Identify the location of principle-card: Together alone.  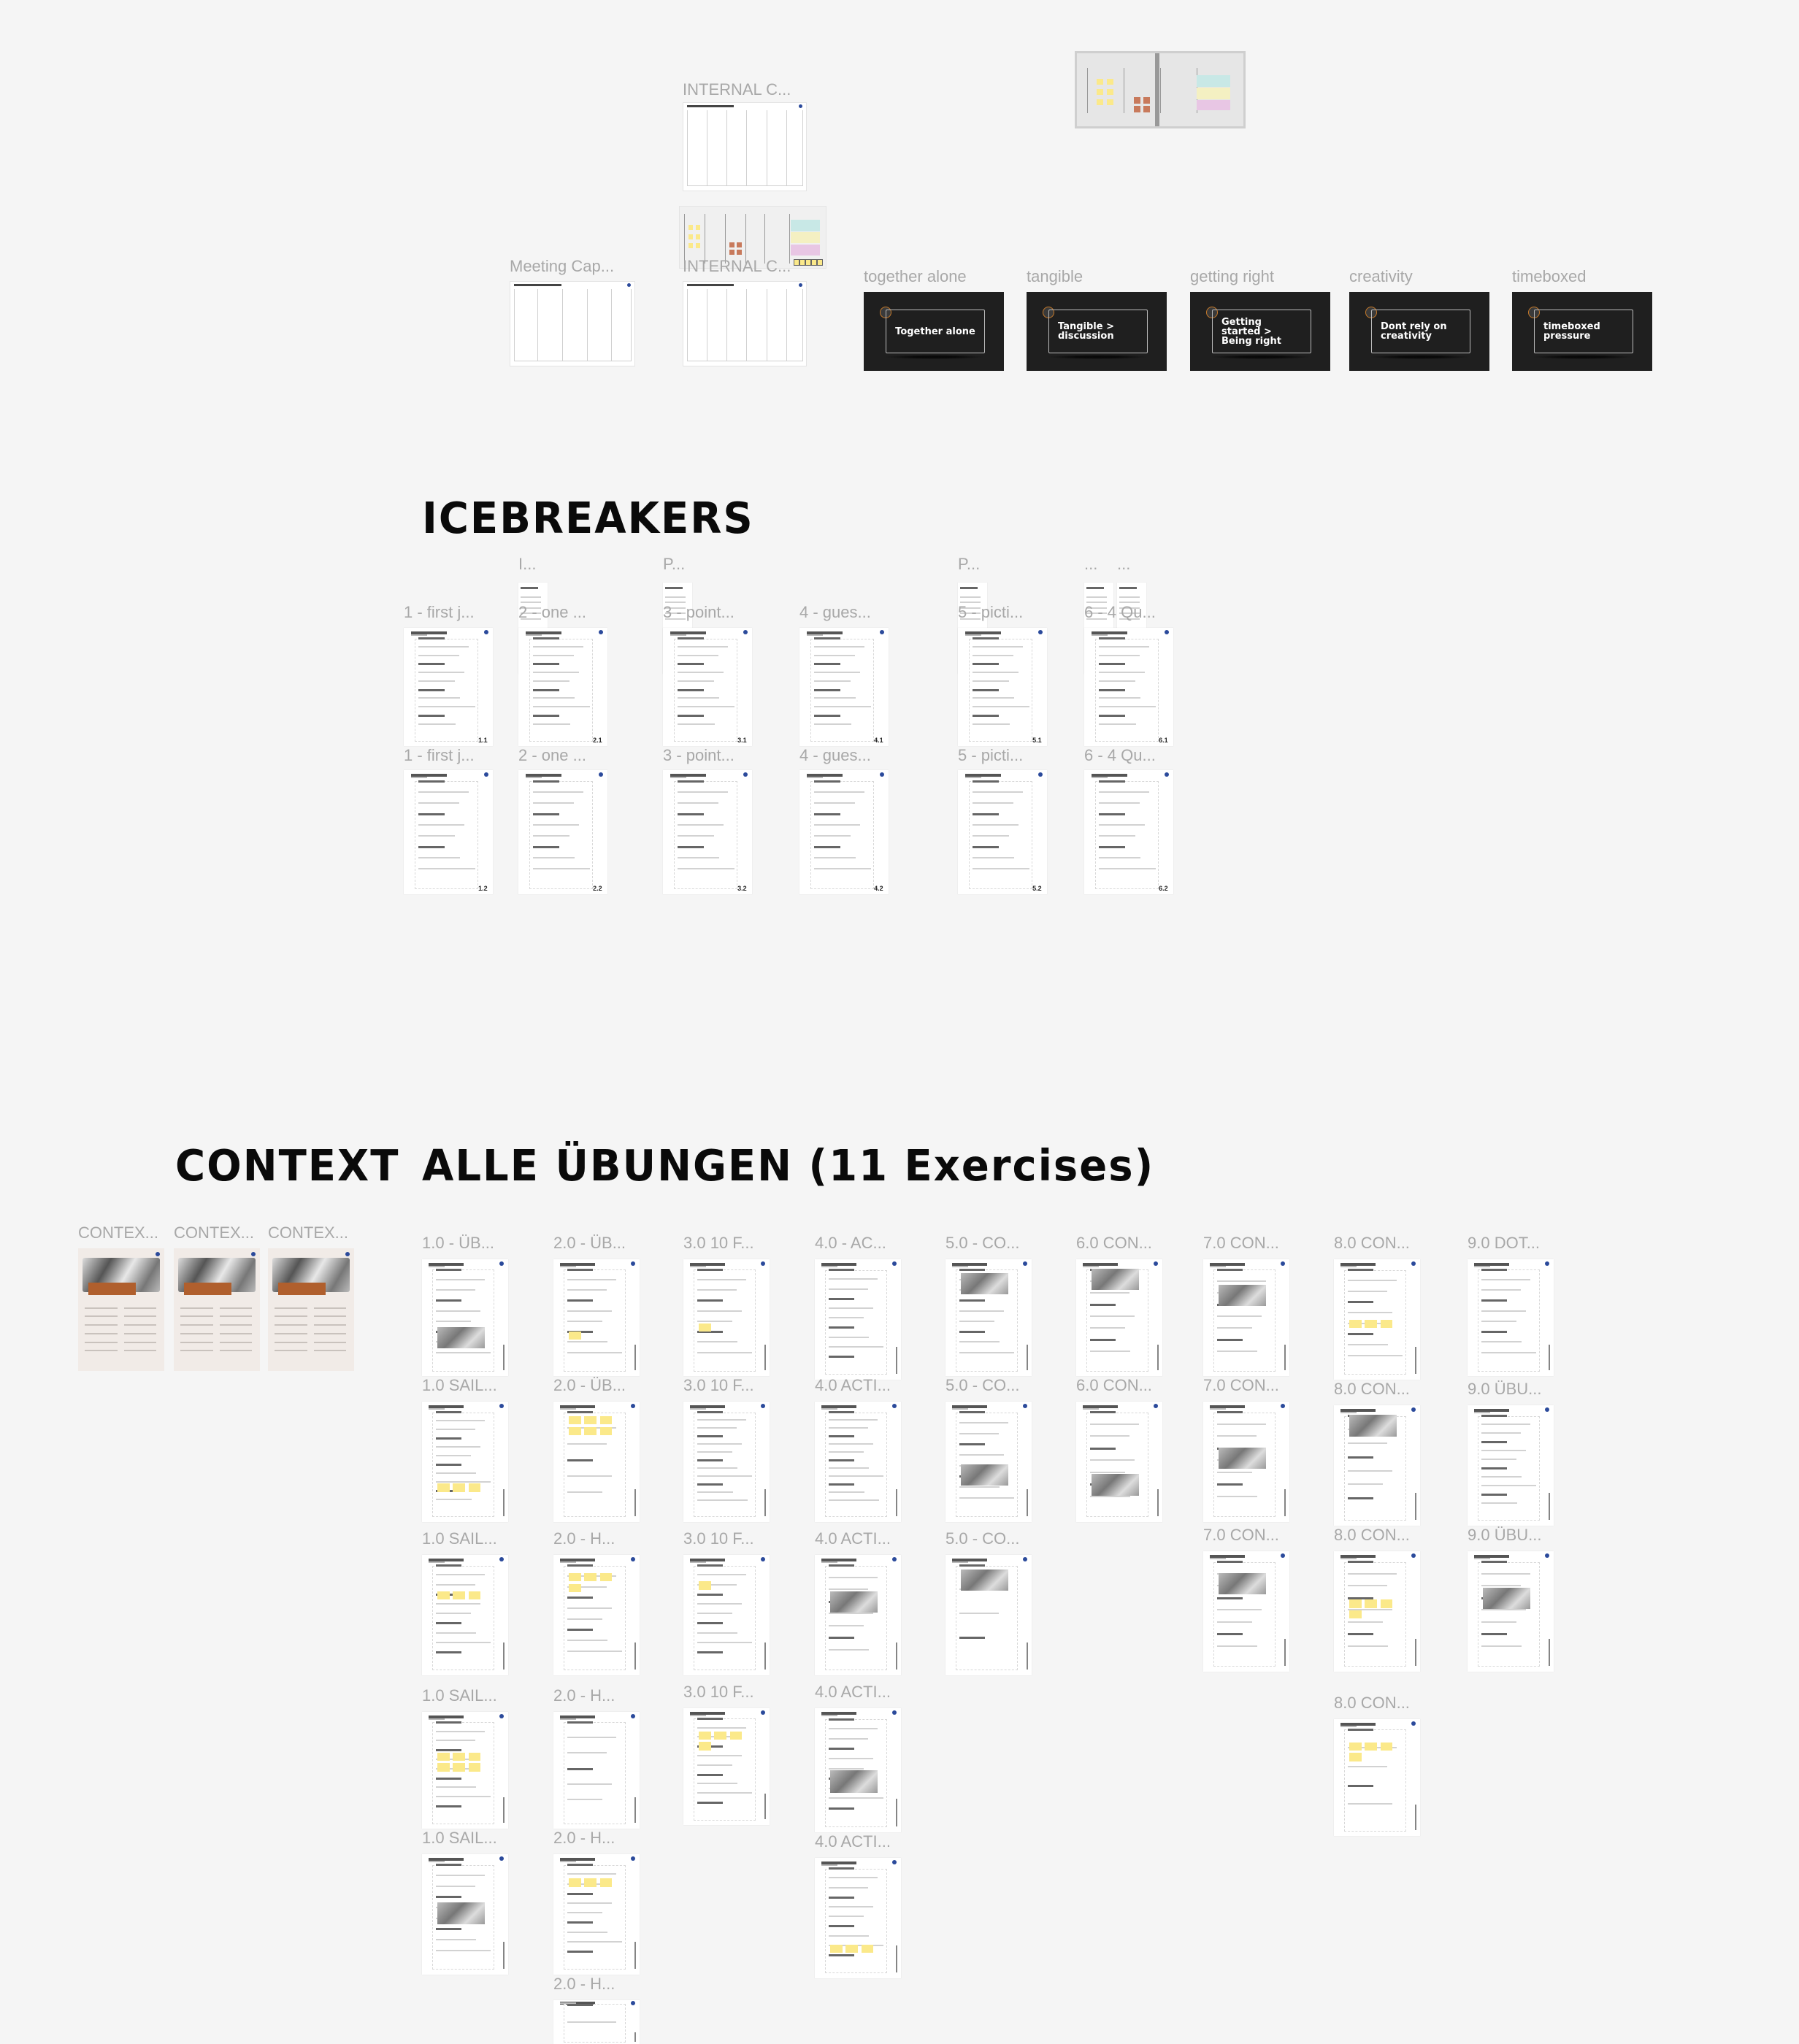
(934, 331).